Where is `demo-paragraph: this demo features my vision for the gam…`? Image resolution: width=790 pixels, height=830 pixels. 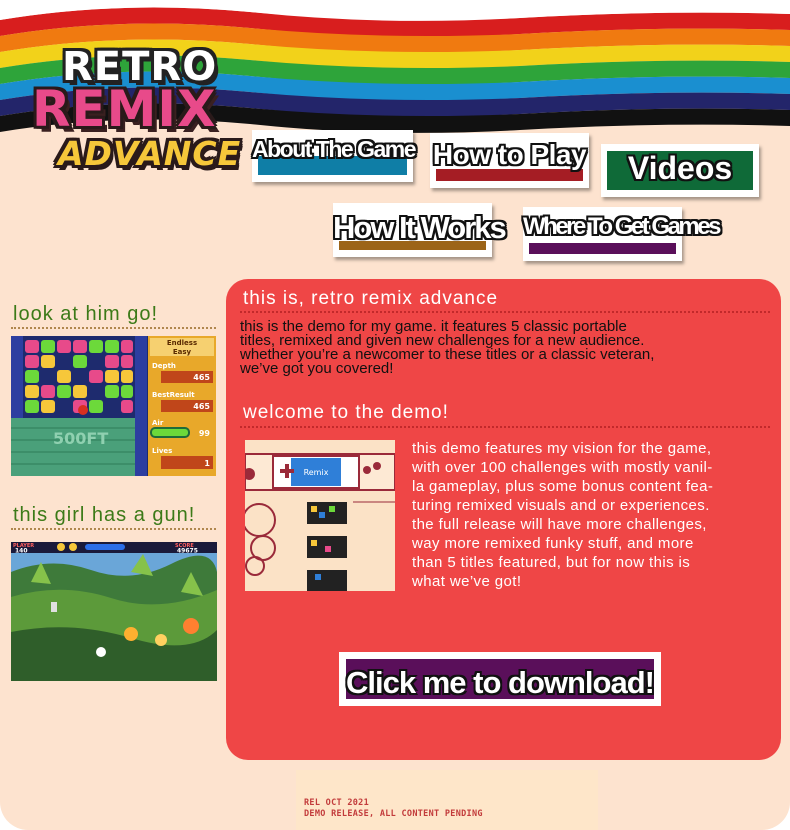
demo-paragraph: this demo features my vision for the gam… is located at coordinates (592, 515).